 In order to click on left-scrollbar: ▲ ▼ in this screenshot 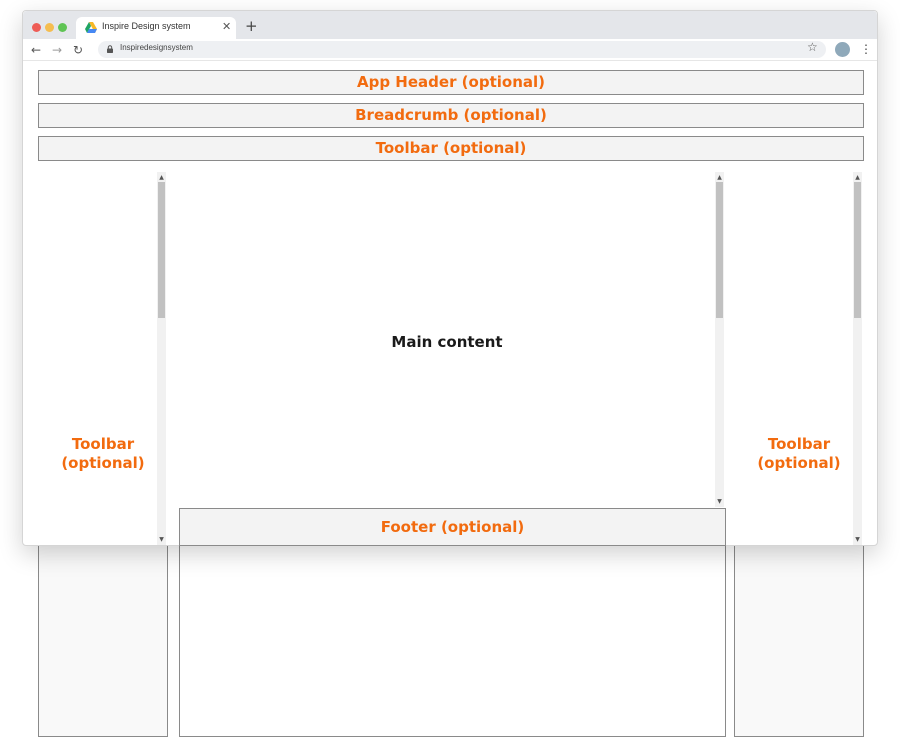, I will do `click(161, 358)`.